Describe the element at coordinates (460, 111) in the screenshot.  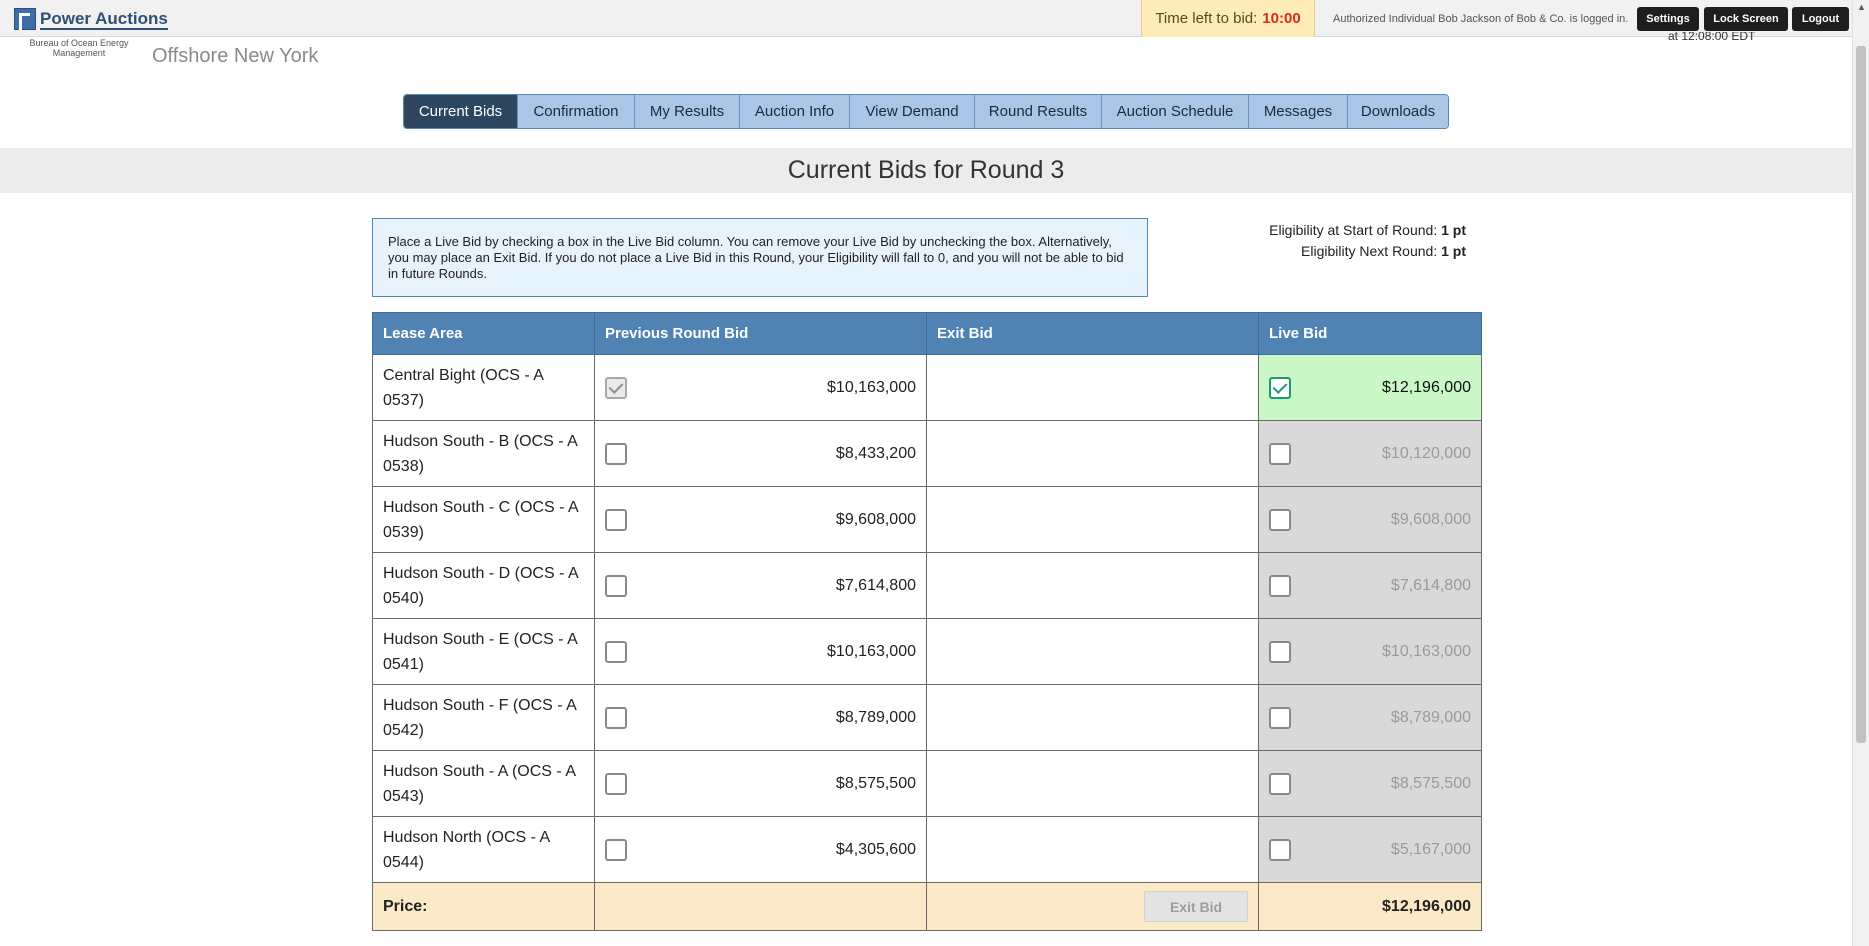
I see `tab-current-bids: Current Bids` at that location.